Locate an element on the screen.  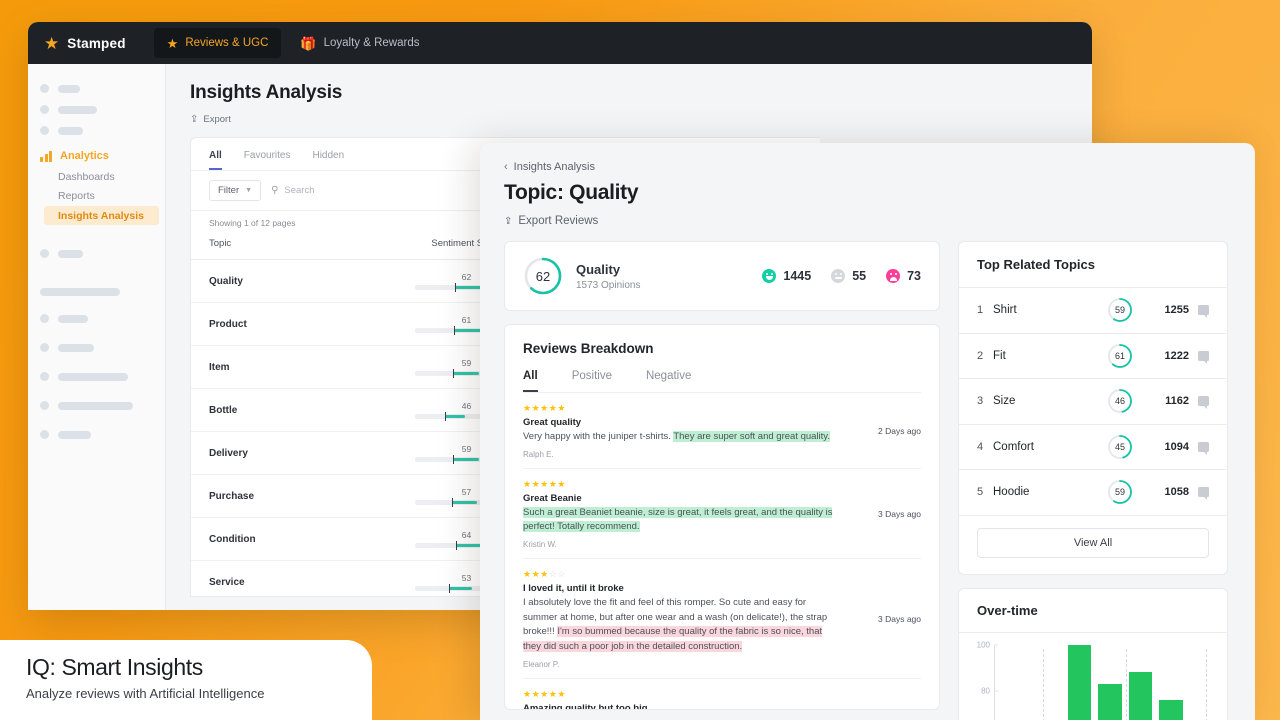
sidebar-group-analytics: Analytics is located at coordinates (96, 156).